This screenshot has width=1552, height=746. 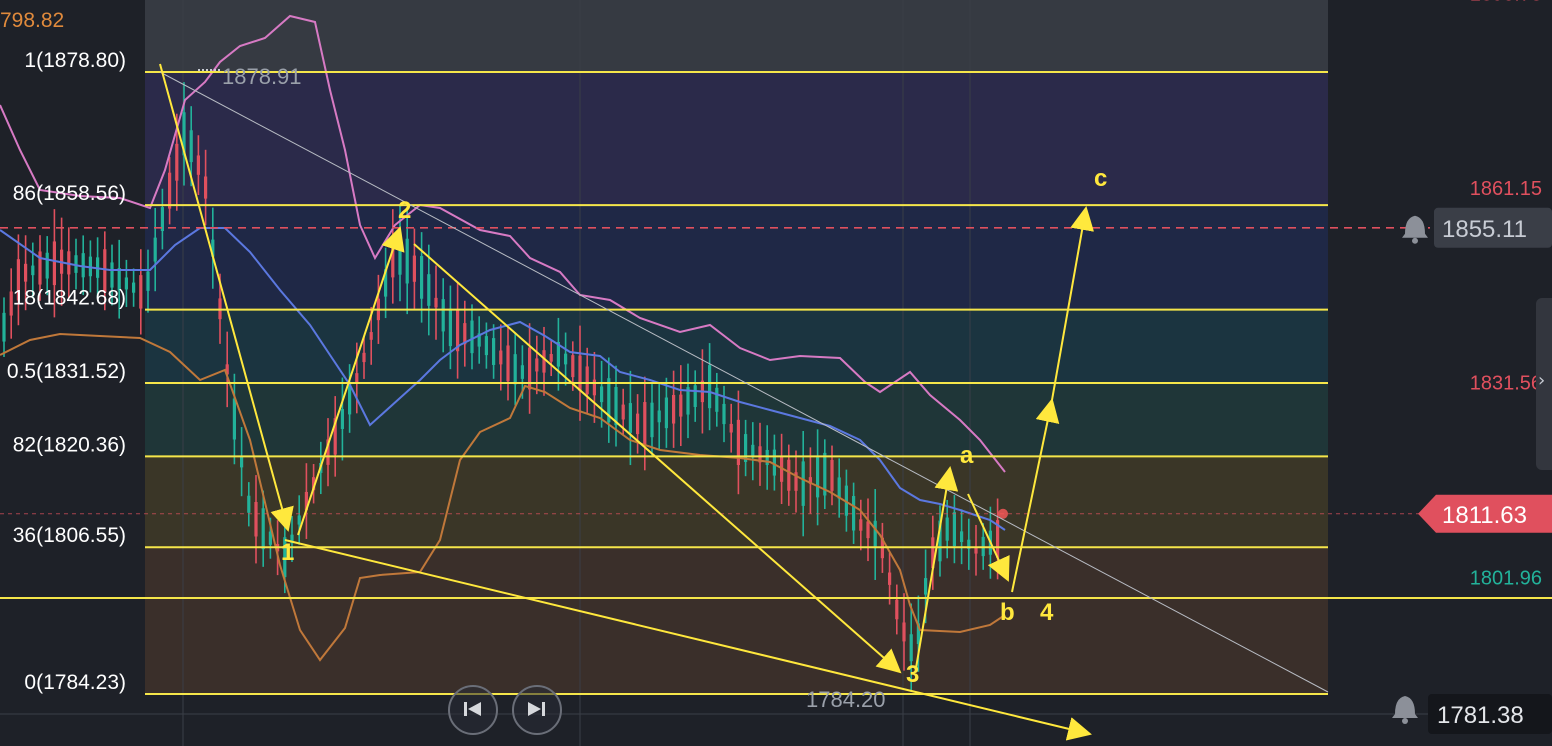 What do you see at coordinates (1480, 715) in the screenshot?
I see `bottom-price-value: 1781.38` at bounding box center [1480, 715].